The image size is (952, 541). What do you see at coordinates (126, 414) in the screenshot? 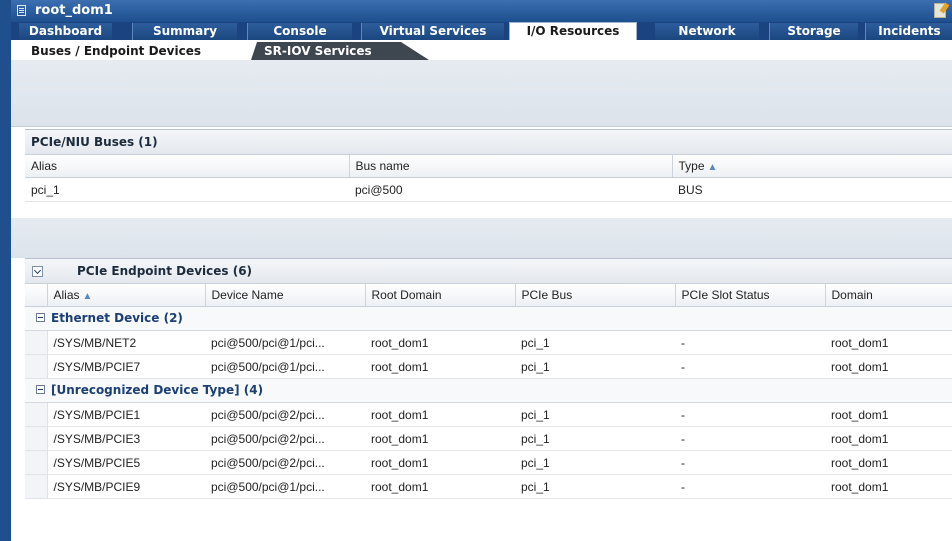
I see `cell-alias: /SYS/MB/PCIE1` at bounding box center [126, 414].